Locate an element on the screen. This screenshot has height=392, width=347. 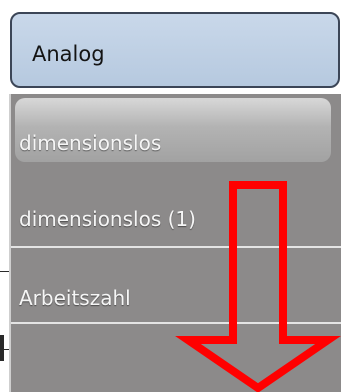
option-label: Arbeitszahl is located at coordinates (75, 298).